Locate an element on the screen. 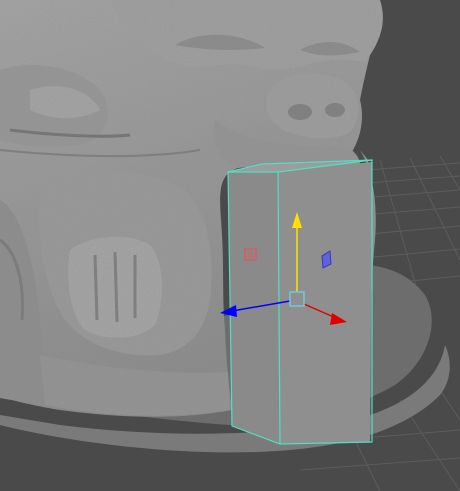 The image size is (460, 491). box-front-face is located at coordinates (325, 303).